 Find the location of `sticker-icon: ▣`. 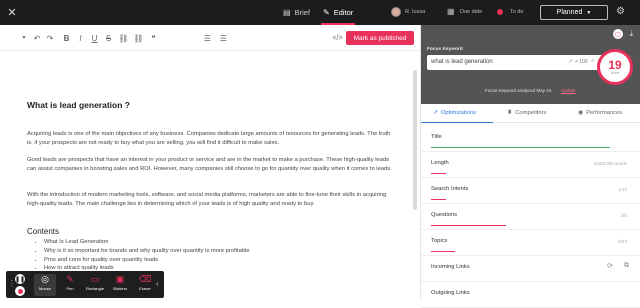

sticker-icon: ▣ is located at coordinates (120, 279).